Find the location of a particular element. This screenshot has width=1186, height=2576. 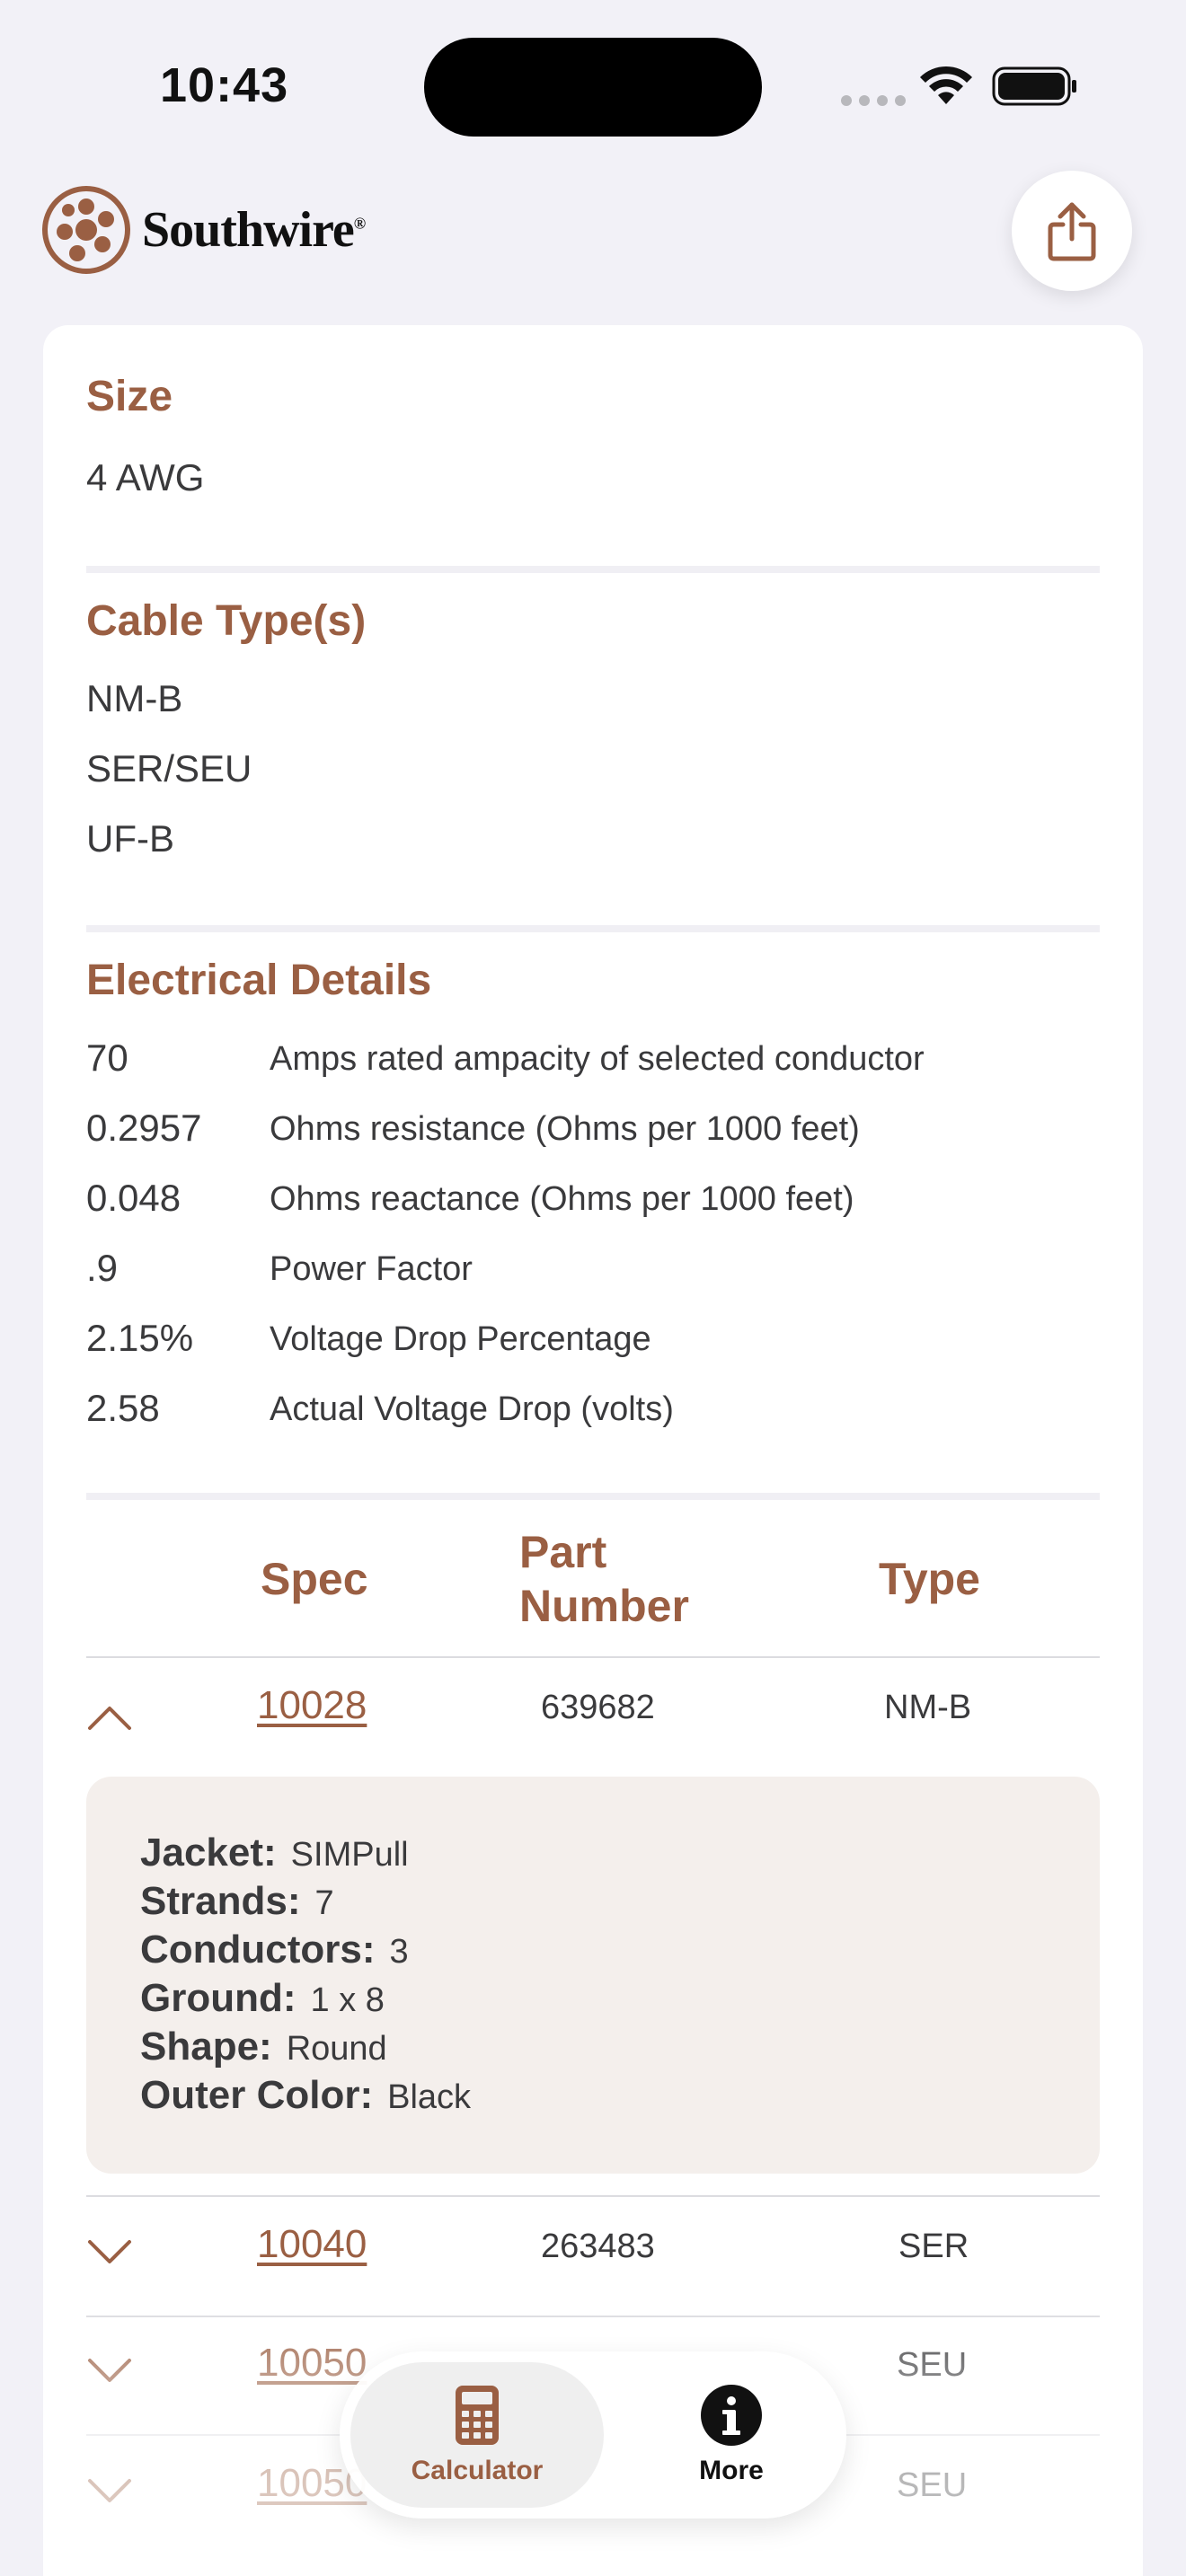

cable-types-title: Cable Type(s) is located at coordinates (226, 621).